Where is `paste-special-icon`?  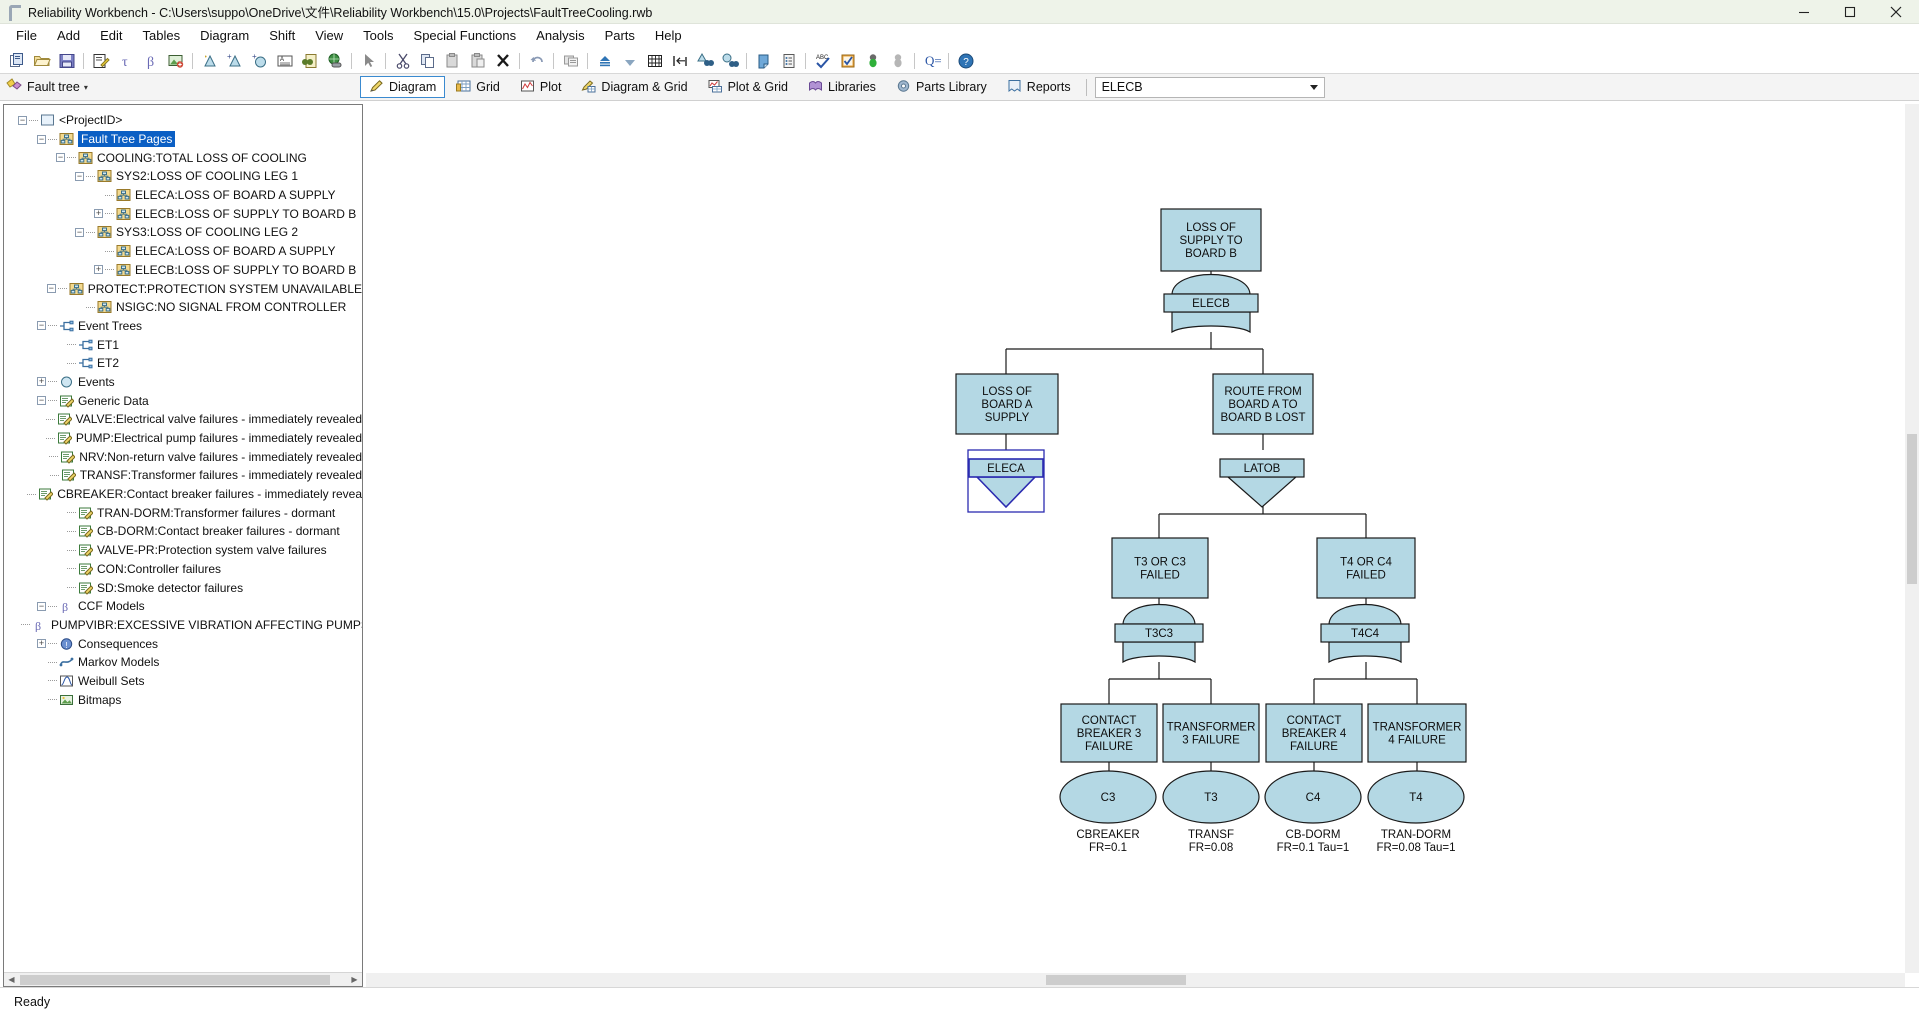
paste-special-icon is located at coordinates (477, 61).